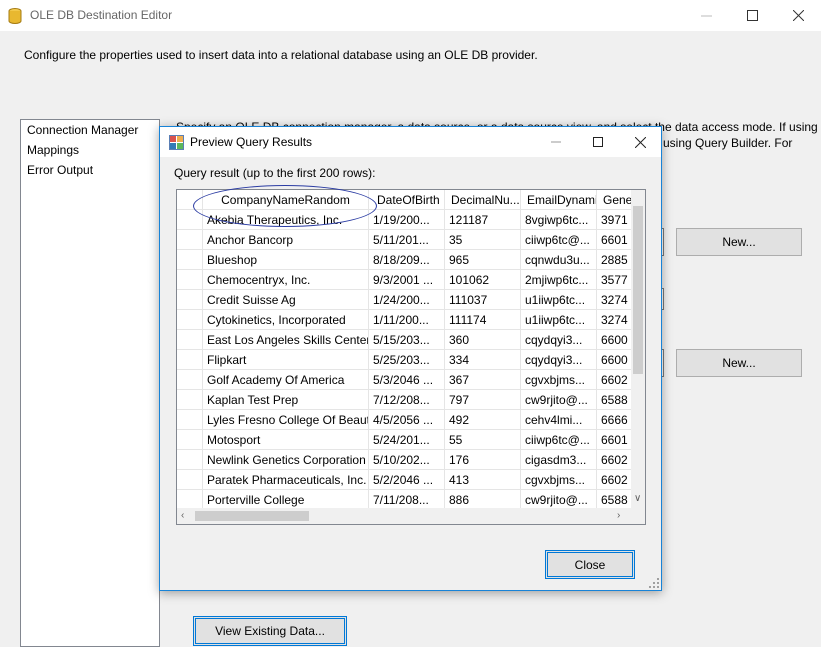 The width and height of the screenshot is (821, 647). I want to click on minimize-button, so click(706, 15).